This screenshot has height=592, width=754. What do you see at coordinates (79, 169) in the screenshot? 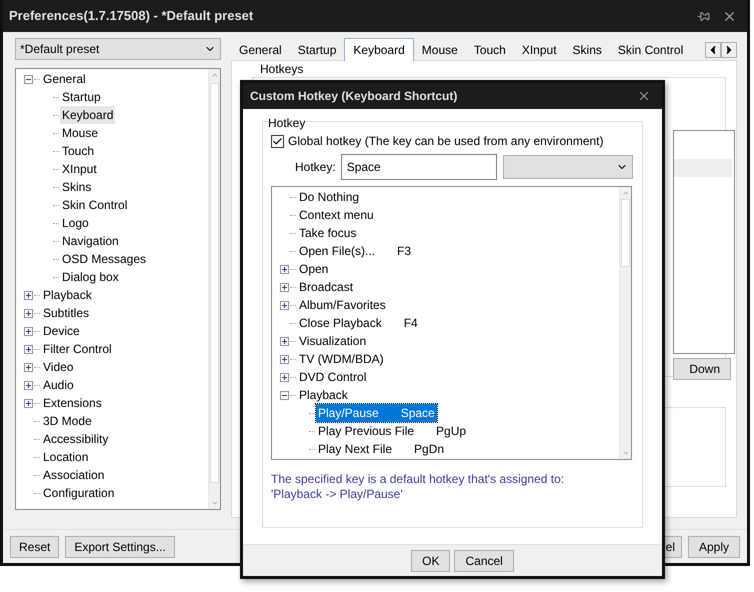
I see `tree-item: XInput` at bounding box center [79, 169].